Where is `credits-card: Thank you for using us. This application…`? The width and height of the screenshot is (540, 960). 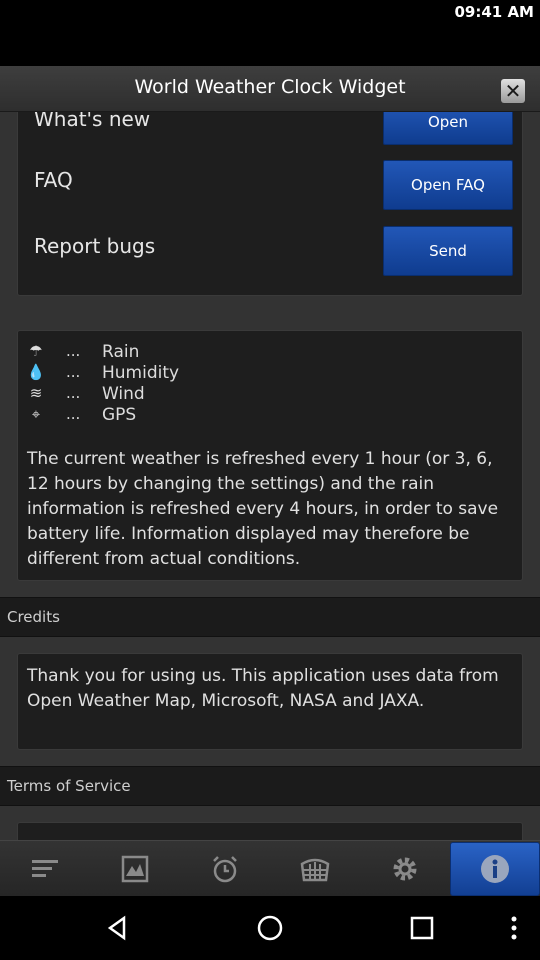 credits-card: Thank you for using us. This application… is located at coordinates (270, 701).